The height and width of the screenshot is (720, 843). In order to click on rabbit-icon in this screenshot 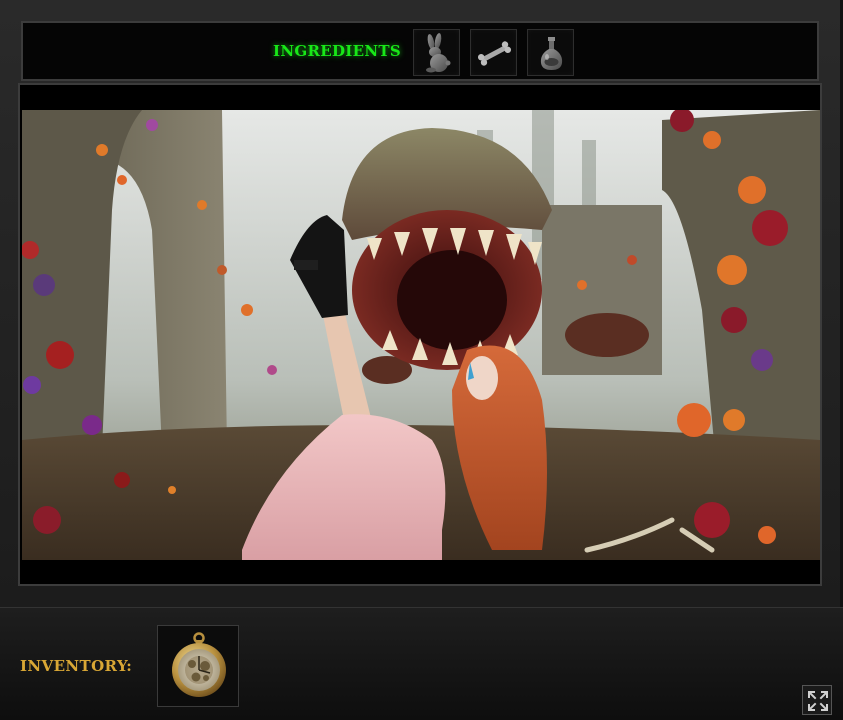, I will do `click(438, 53)`.